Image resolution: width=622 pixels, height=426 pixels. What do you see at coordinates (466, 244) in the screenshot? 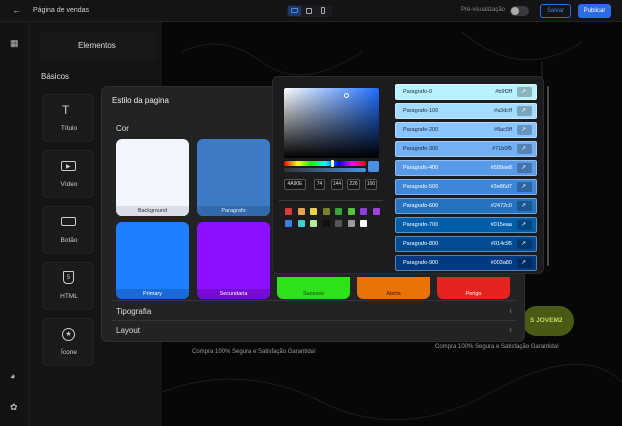
I see `shade-row: Paragrafo-800 #014c95 ↗` at bounding box center [466, 244].